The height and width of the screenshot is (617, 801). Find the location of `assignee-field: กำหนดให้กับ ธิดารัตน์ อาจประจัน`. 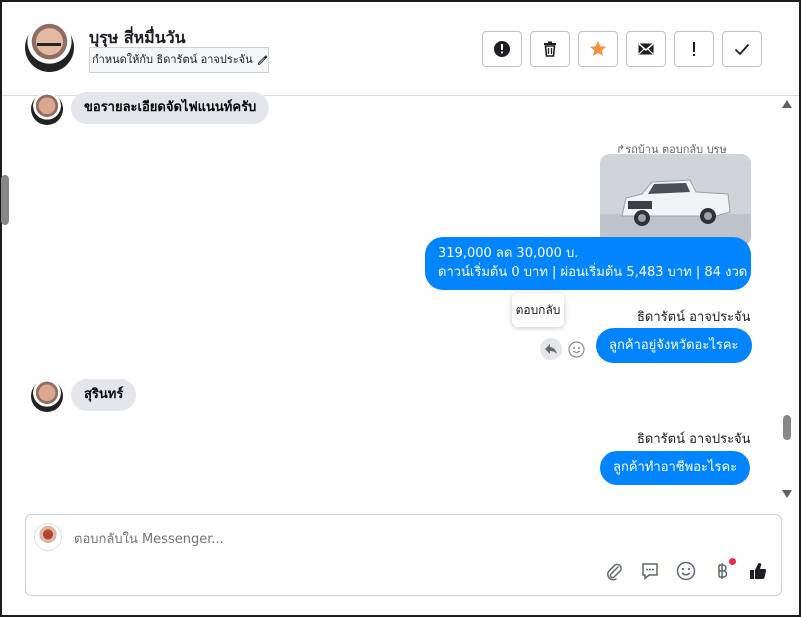

assignee-field: กำหนดให้กับ ธิดารัตน์ อาจประจัน is located at coordinates (179, 60).